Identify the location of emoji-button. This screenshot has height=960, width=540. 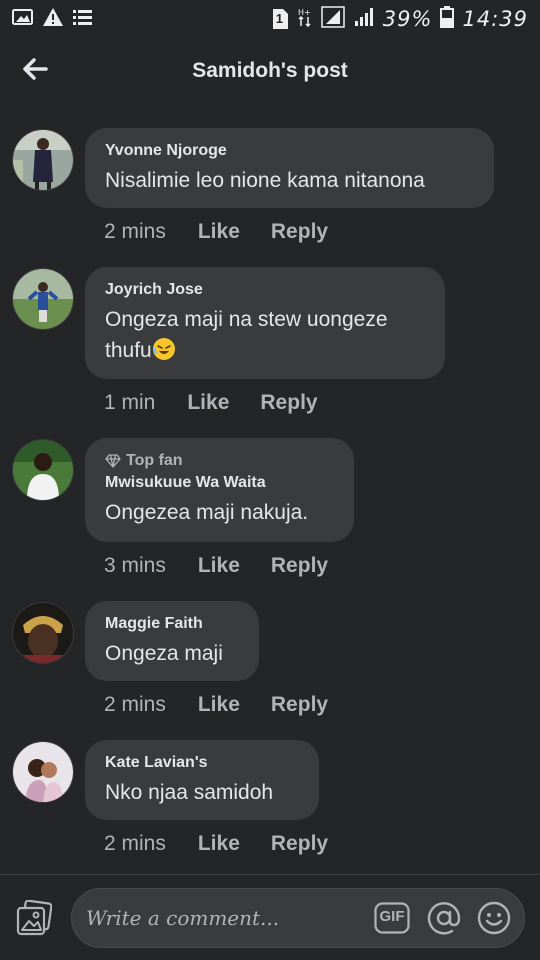
(494, 918).